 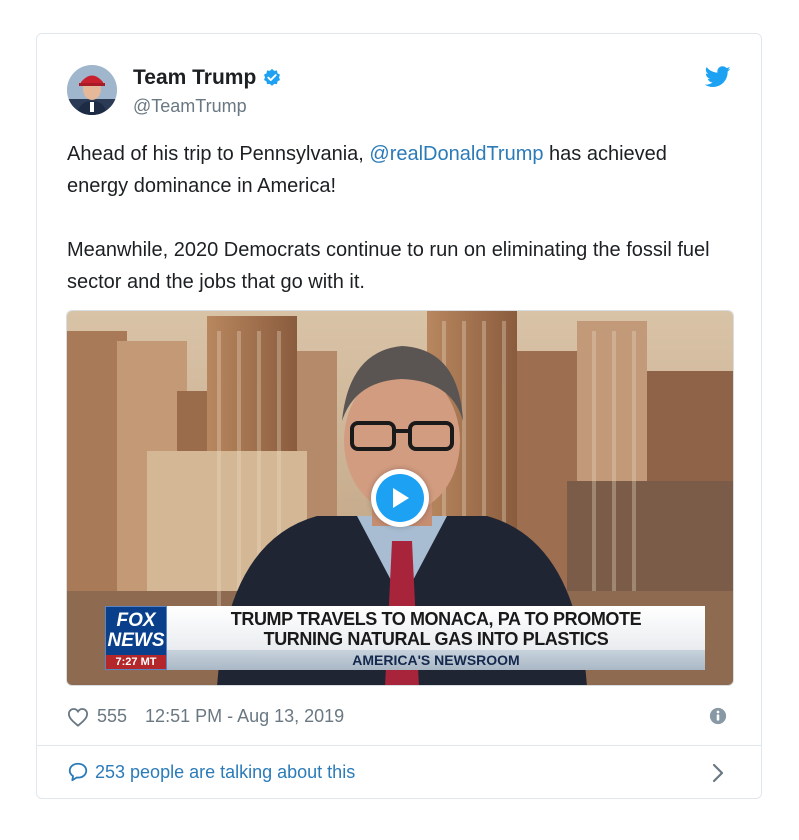 I want to click on author-name-row: Team Trump, so click(x=207, y=78).